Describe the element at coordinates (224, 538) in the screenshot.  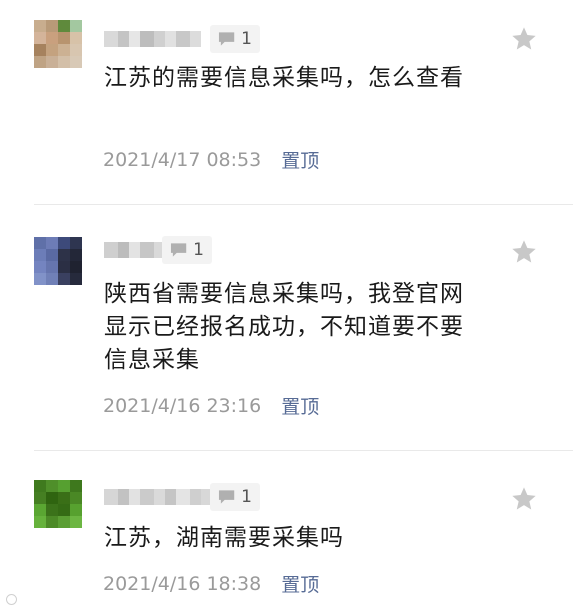
I see `comment-text: 江苏，湖南需要采集吗` at that location.